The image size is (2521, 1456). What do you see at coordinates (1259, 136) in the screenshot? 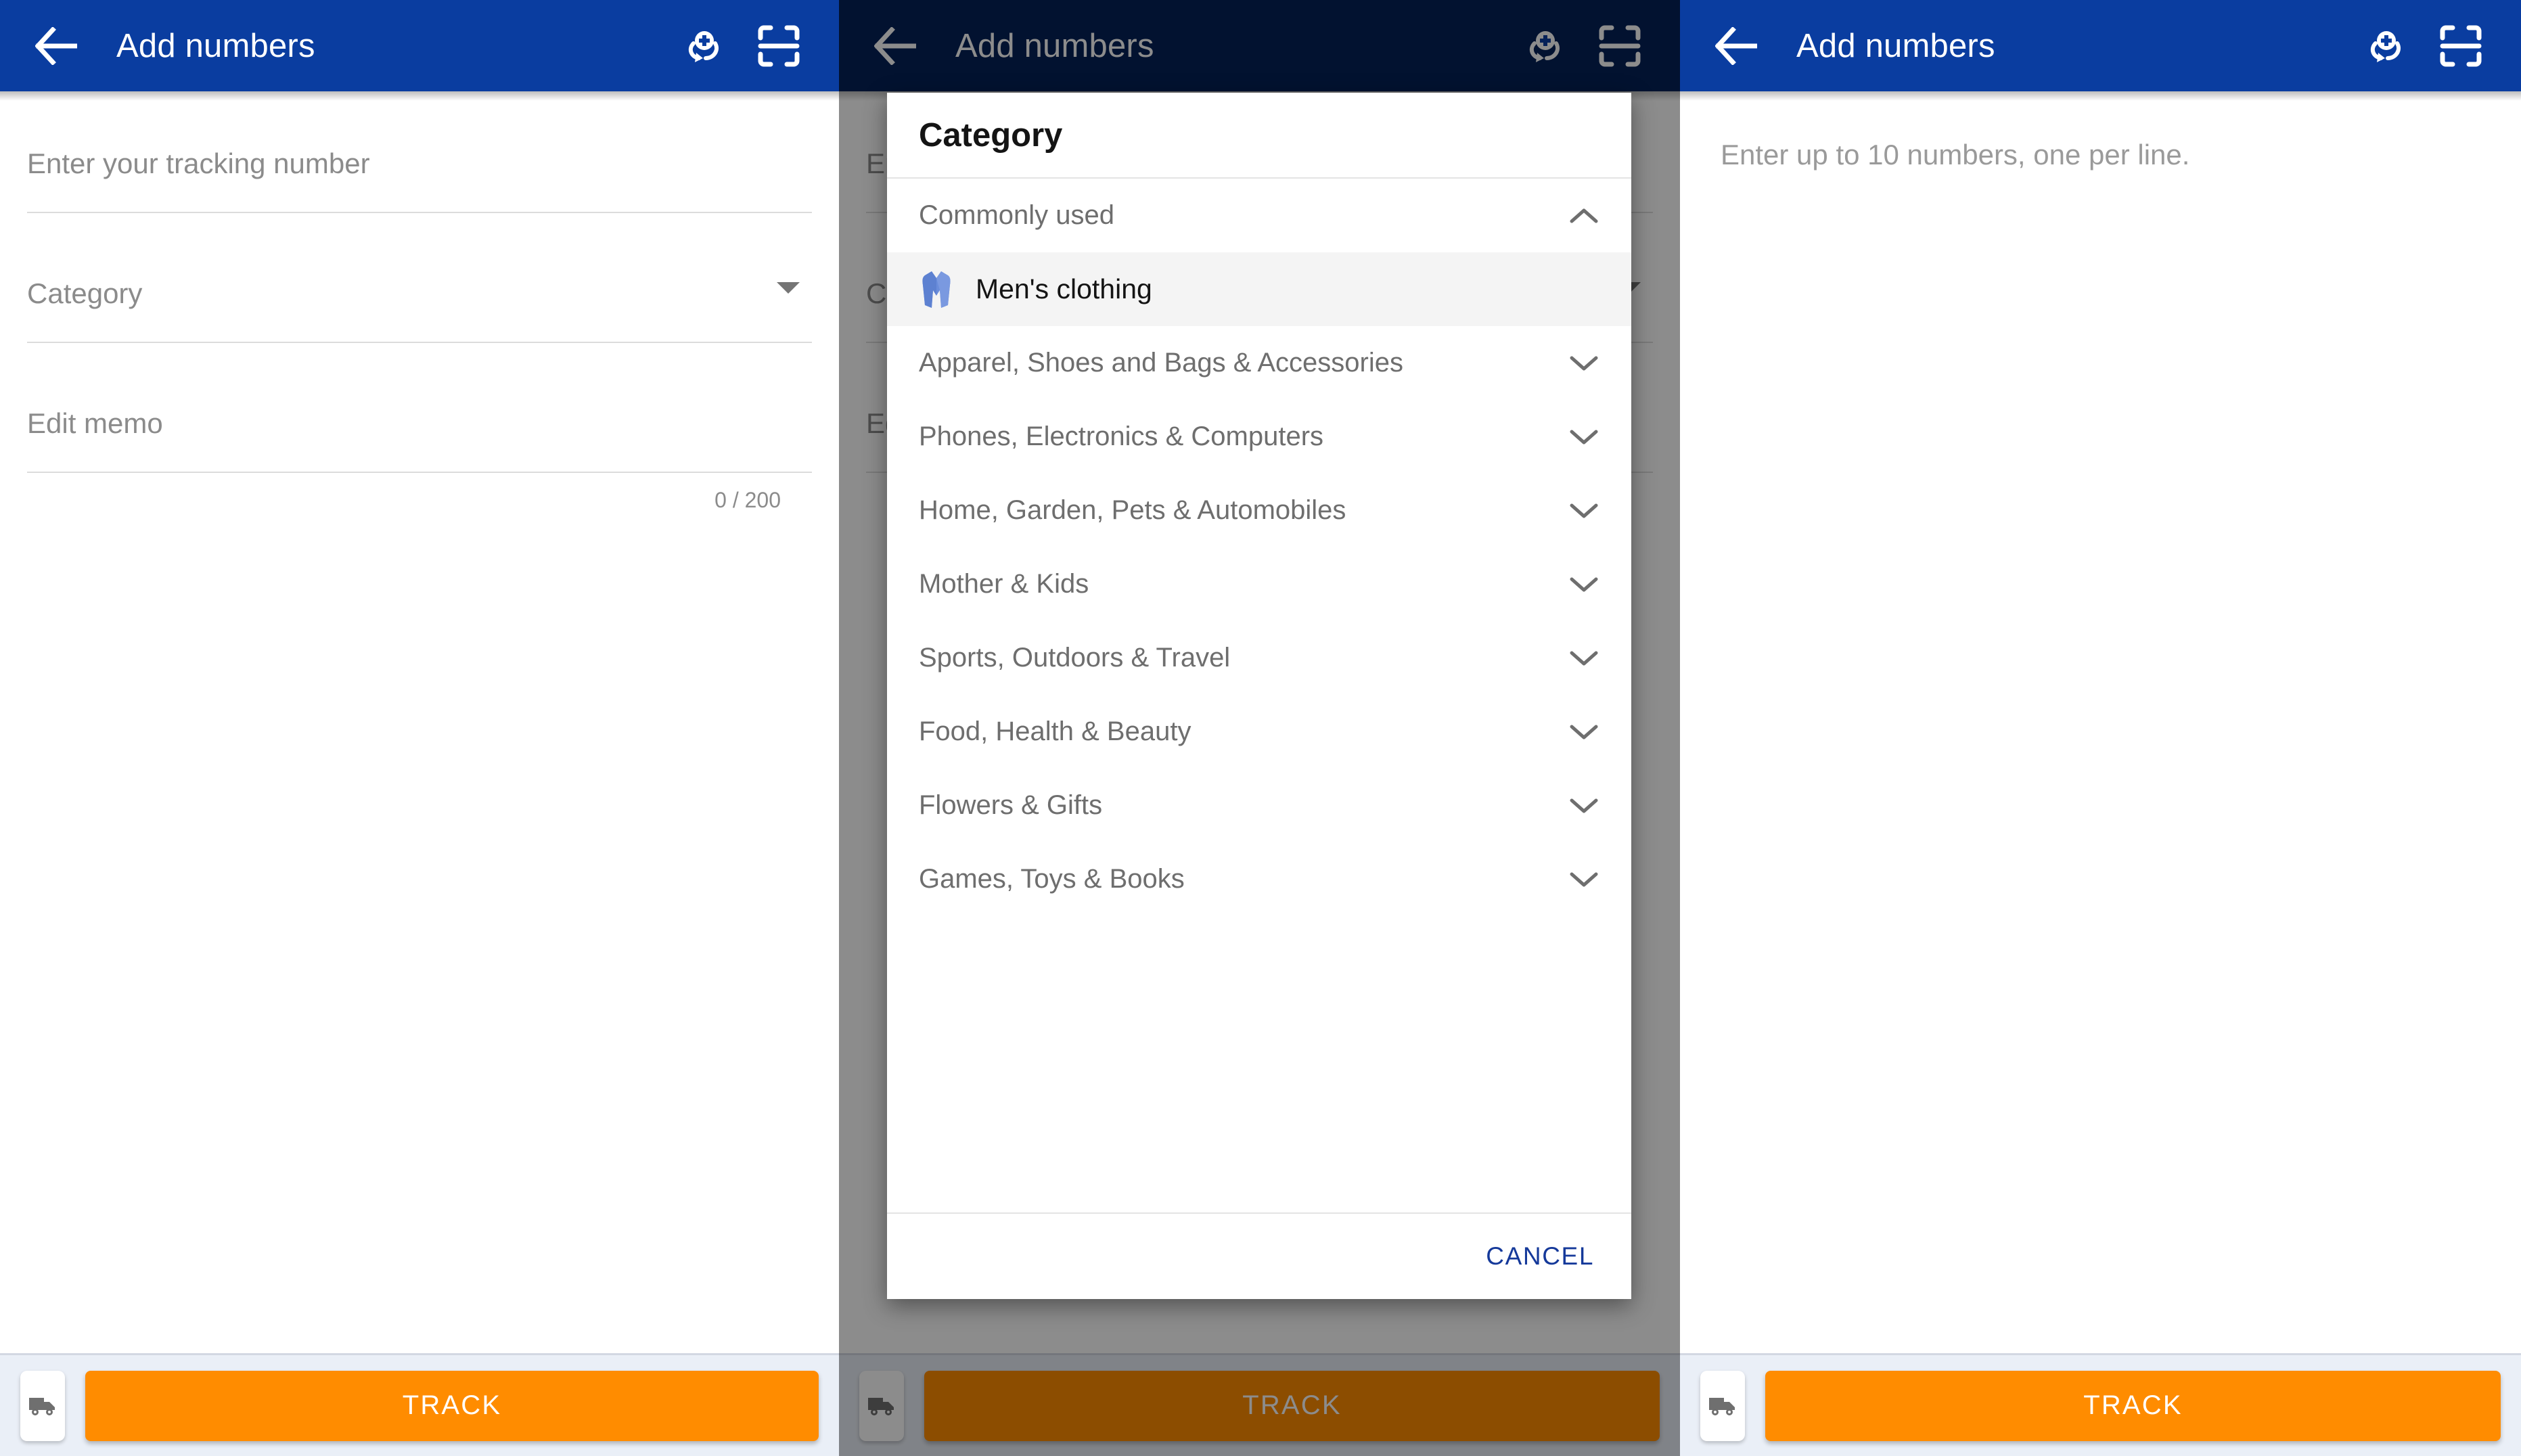
I see `dialog-header: Category` at bounding box center [1259, 136].